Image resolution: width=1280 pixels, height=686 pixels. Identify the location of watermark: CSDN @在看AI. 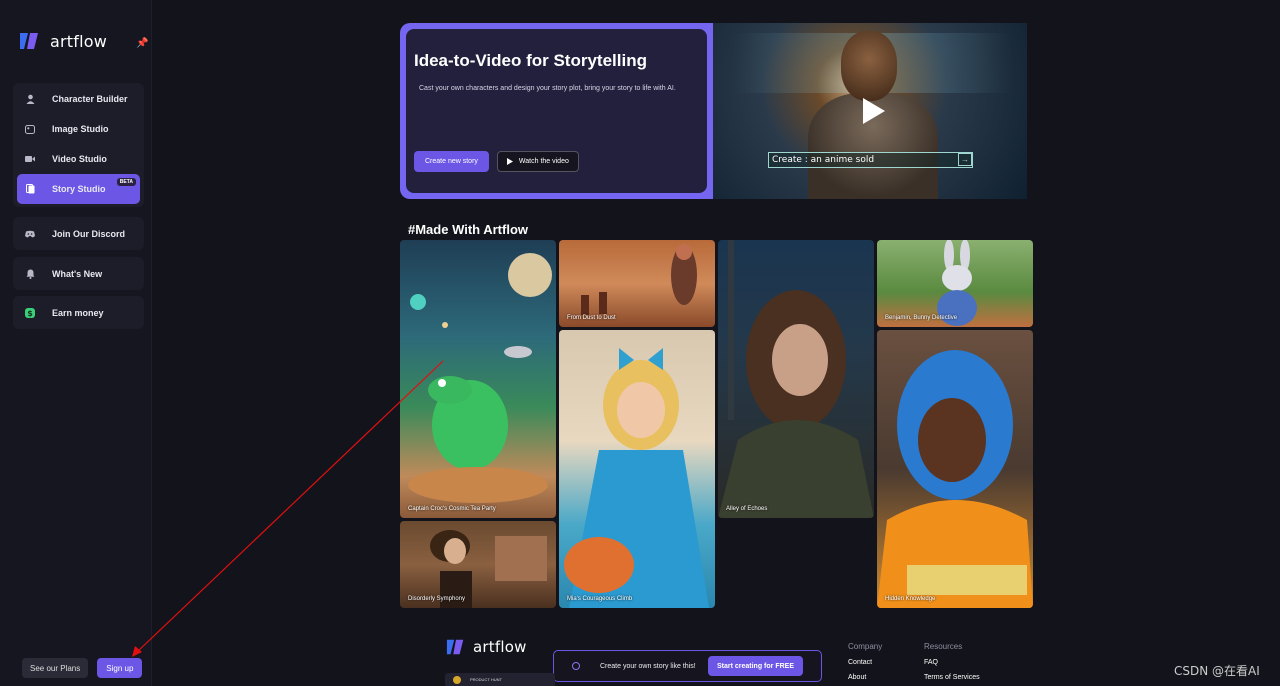
(1217, 671).